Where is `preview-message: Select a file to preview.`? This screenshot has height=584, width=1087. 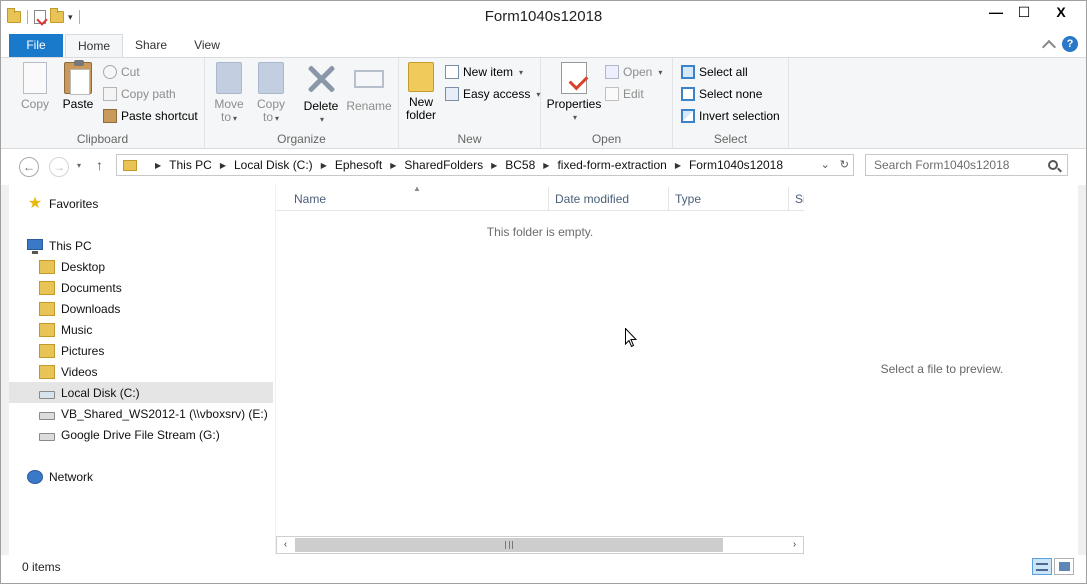
preview-message: Select a file to preview. is located at coordinates (942, 369).